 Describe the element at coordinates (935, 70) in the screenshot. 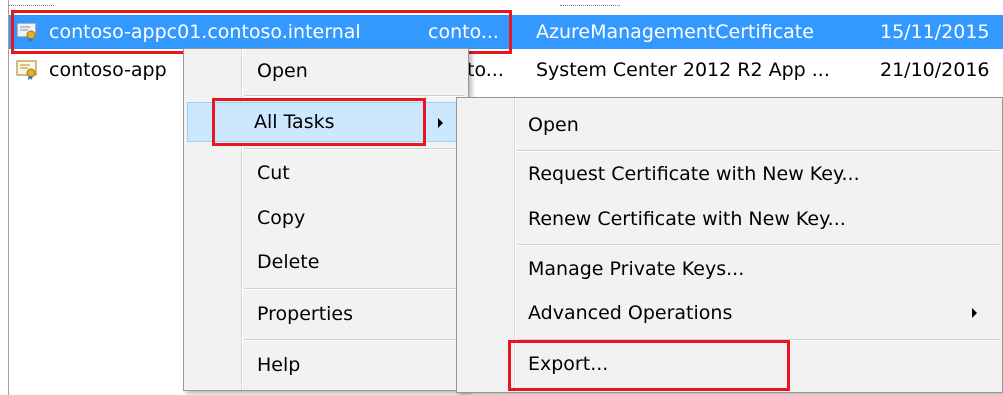

I see `certificate-expiry-date: 21/10/2016` at that location.